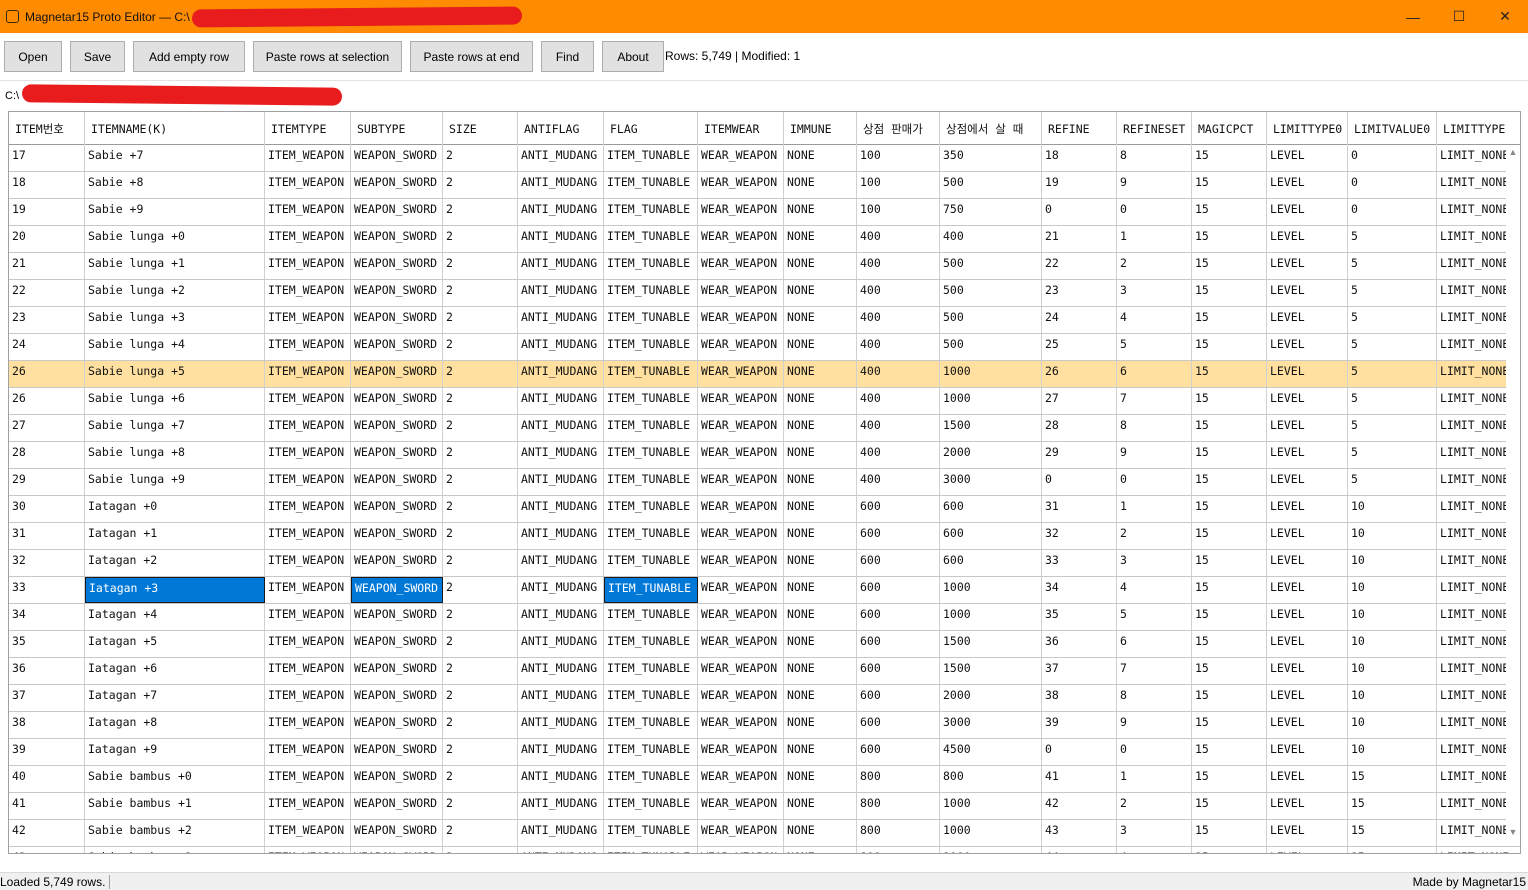  What do you see at coordinates (1079, 185) in the screenshot?
I see `table-cell: 19` at bounding box center [1079, 185].